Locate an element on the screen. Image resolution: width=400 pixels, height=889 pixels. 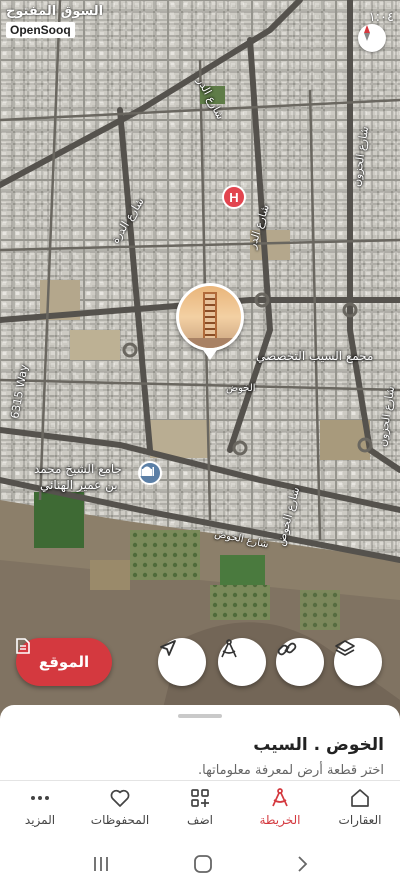
nav-label: اضف is located at coordinates (200, 819).